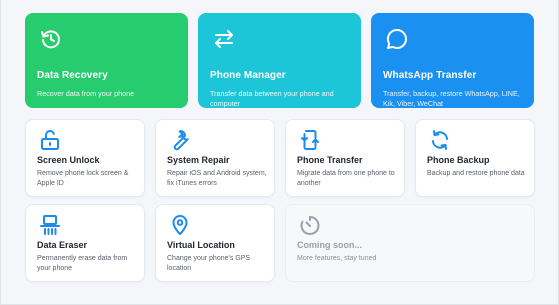  Describe the element at coordinates (476, 173) in the screenshot. I see `card-description: Backup and restore phone data` at that location.